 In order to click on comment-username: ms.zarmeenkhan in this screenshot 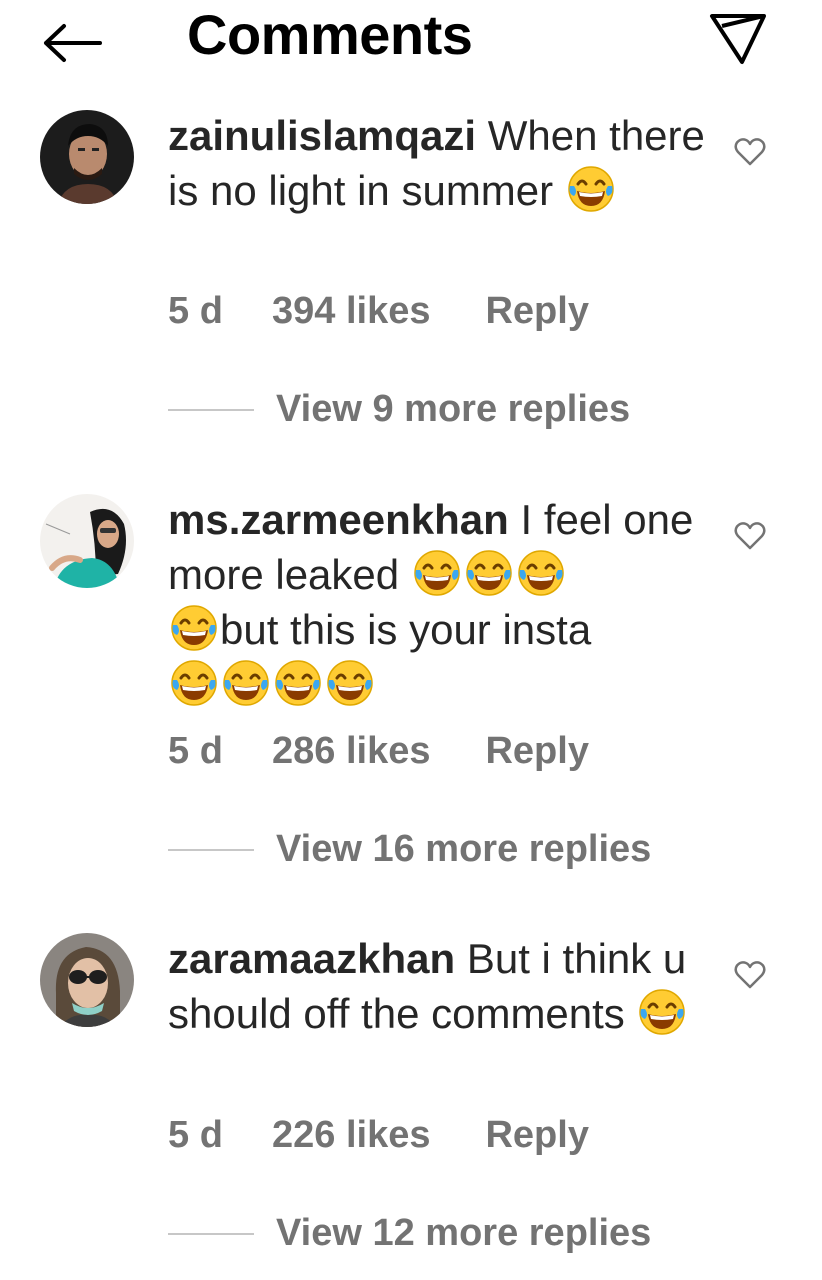, I will do `click(338, 519)`.